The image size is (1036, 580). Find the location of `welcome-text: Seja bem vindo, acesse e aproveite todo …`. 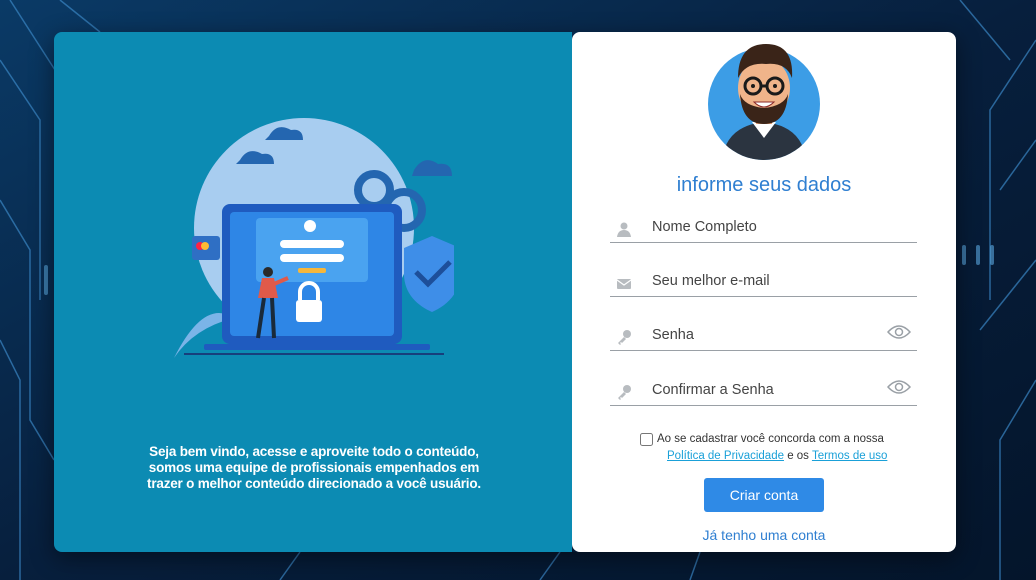

welcome-text: Seja bem vindo, acesse e aproveite todo … is located at coordinates (314, 467).